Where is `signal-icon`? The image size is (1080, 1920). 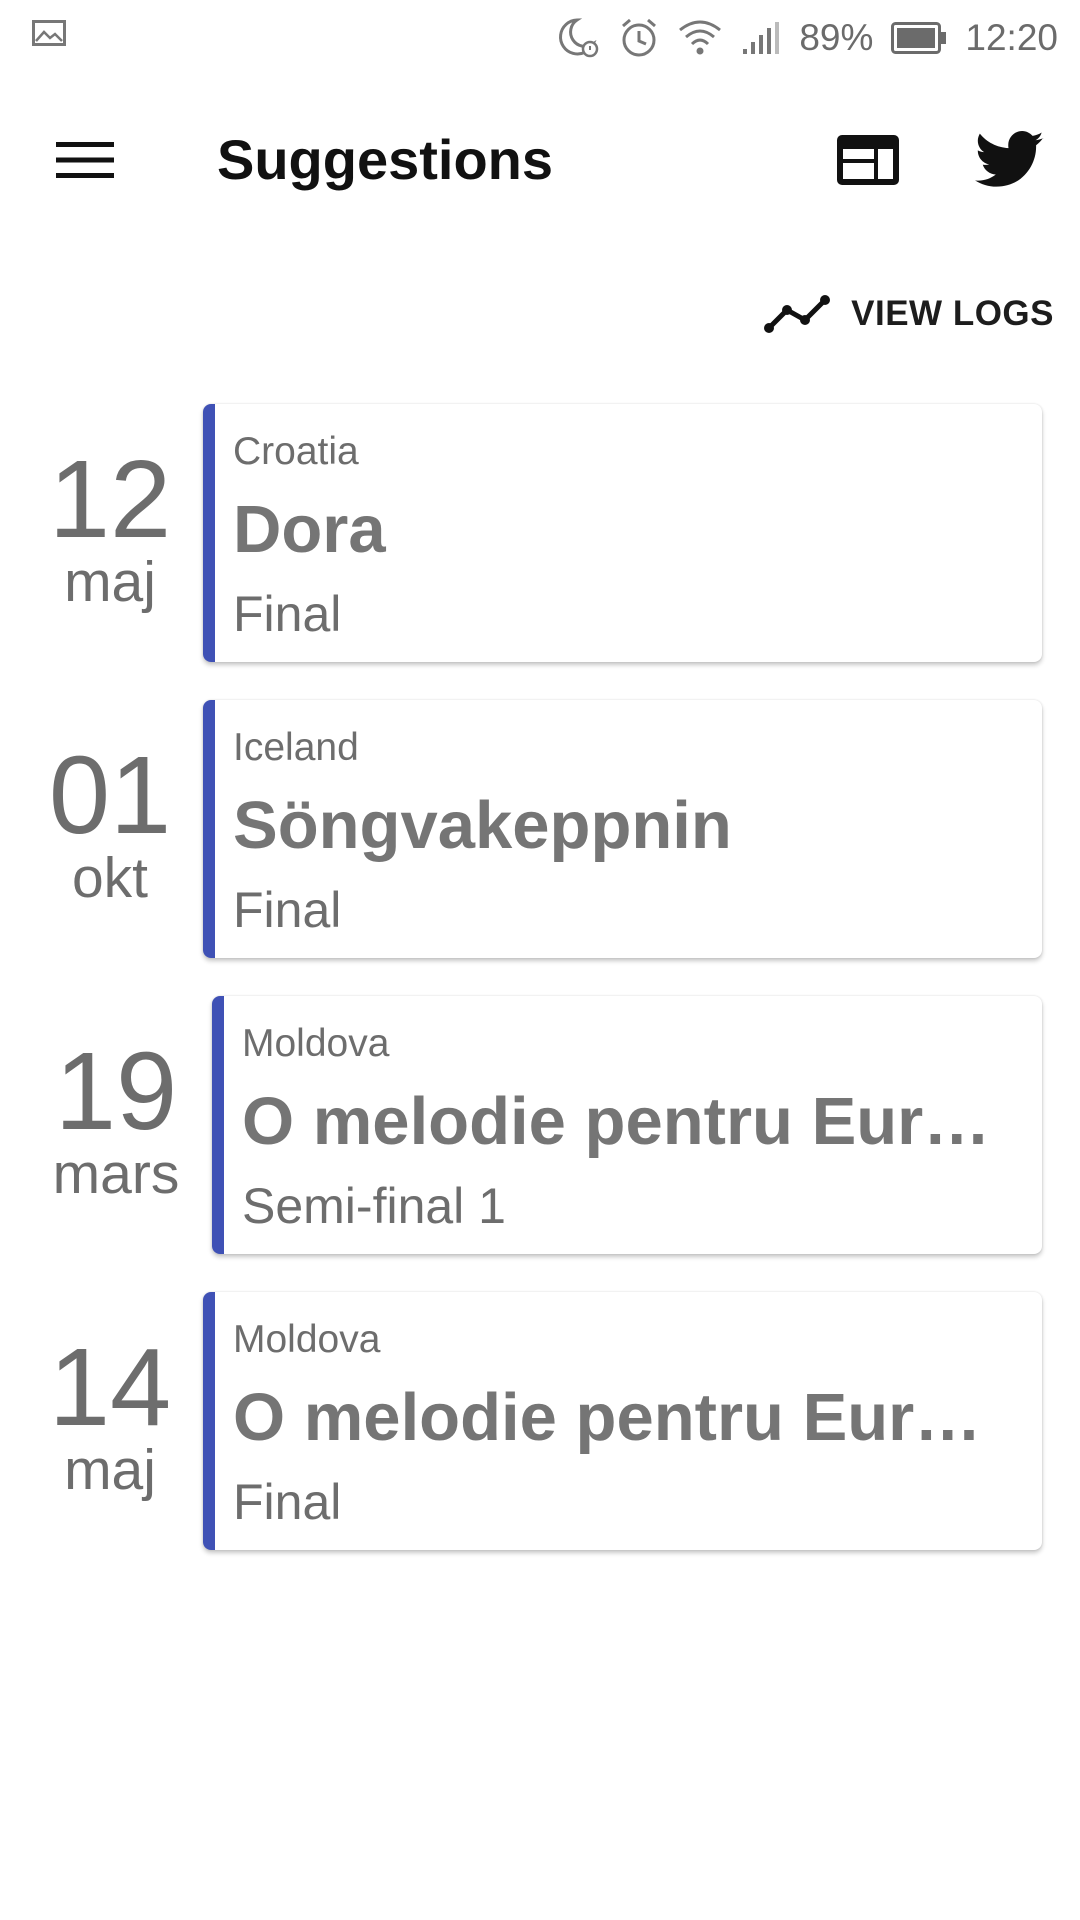
signal-icon is located at coordinates (761, 38).